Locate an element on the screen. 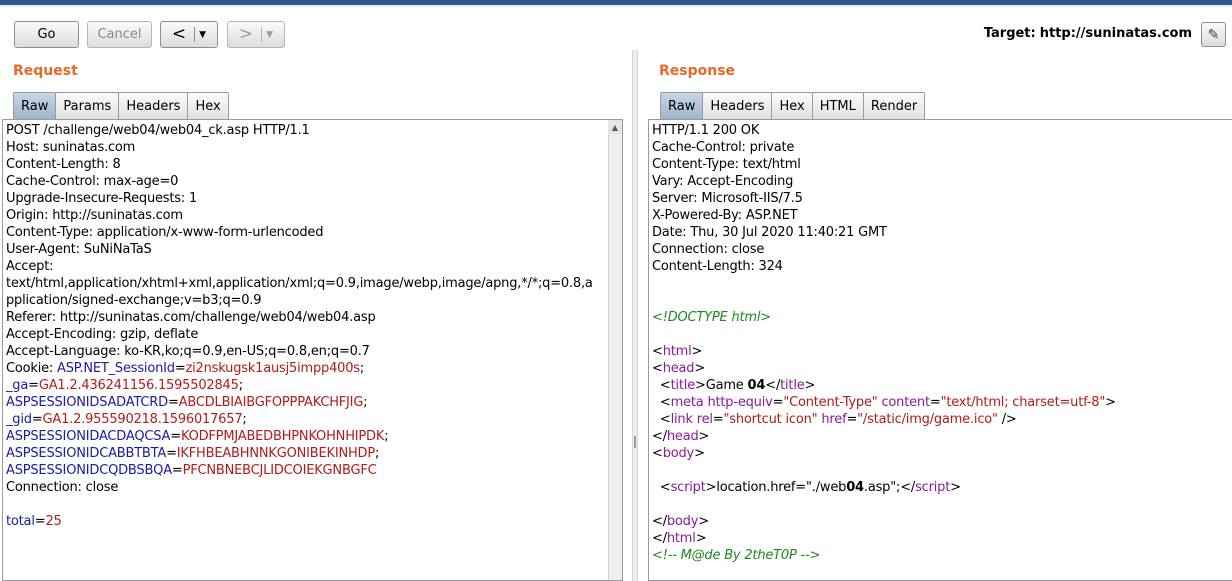 The width and height of the screenshot is (1232, 581). tag-name: html is located at coordinates (681, 538).